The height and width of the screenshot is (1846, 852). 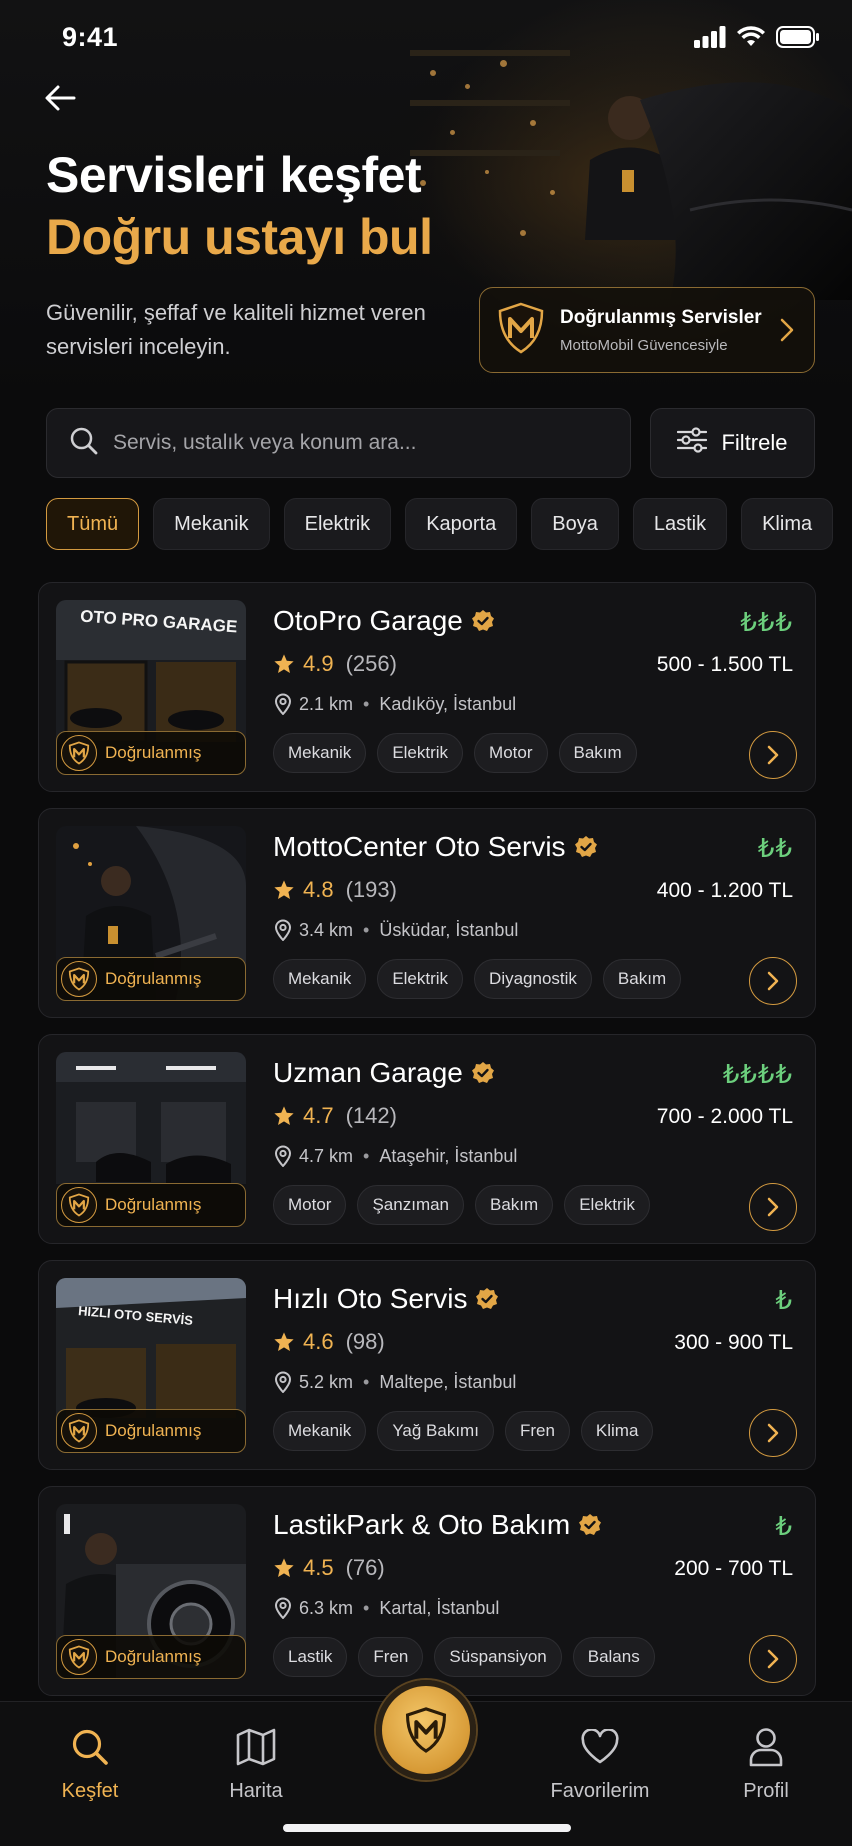 What do you see at coordinates (766, 622) in the screenshot?
I see `price-level: ₺₺₺` at bounding box center [766, 622].